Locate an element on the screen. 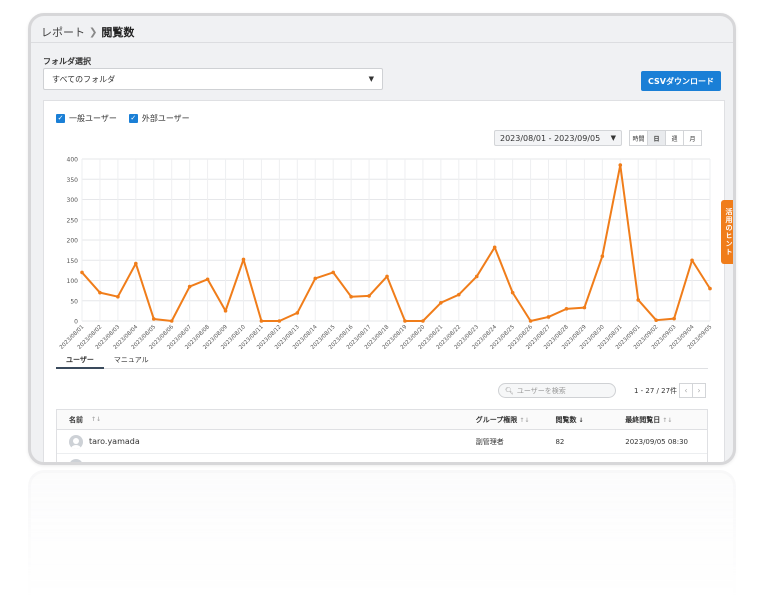 The image size is (764, 600). search-placeholder: ユーザーを検索 is located at coordinates (541, 390).